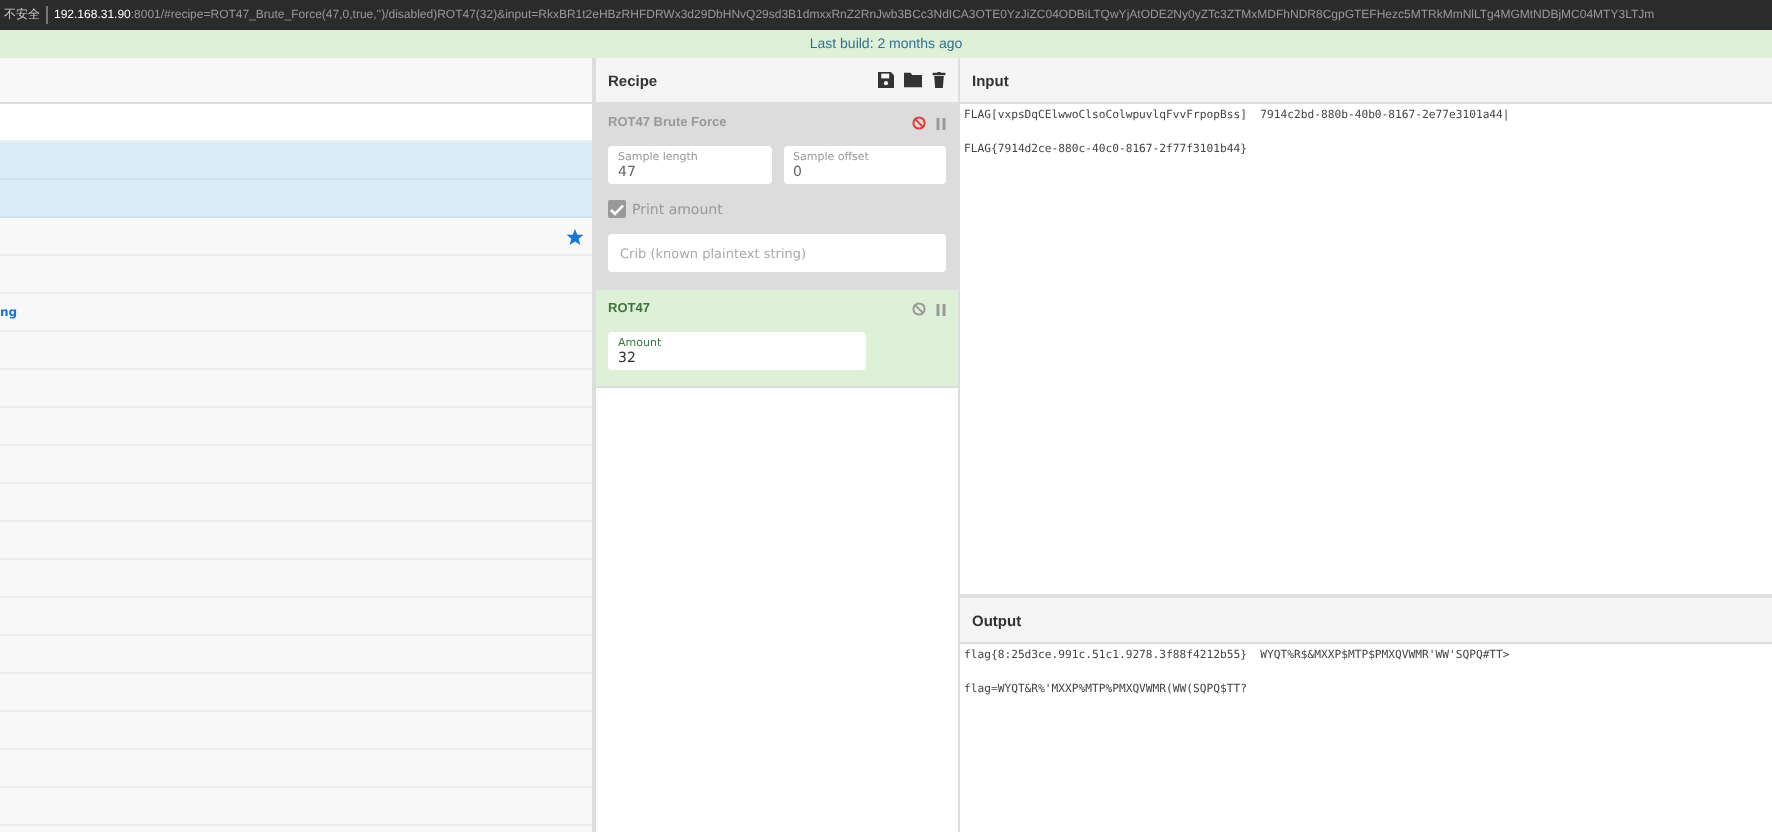 The height and width of the screenshot is (832, 1772). What do you see at coordinates (939, 80) in the screenshot?
I see `trash-icon` at bounding box center [939, 80].